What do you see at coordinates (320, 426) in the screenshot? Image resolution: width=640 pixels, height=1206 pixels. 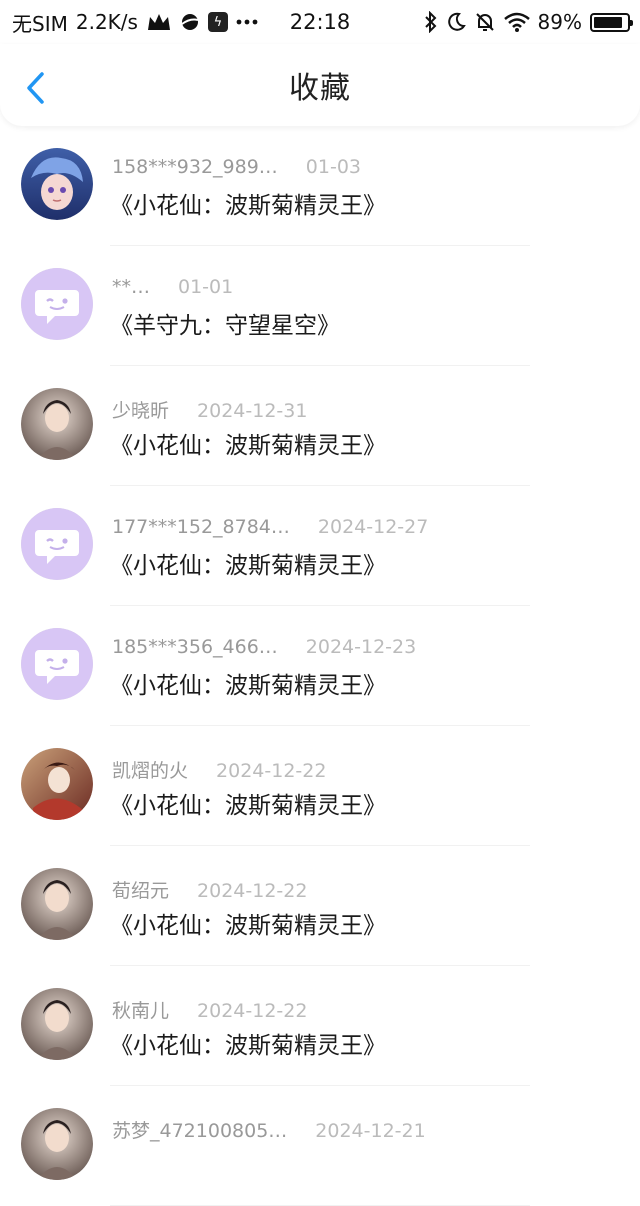 I see `list-item: 少晓昕 2024-12-31 《小花仙：波斯菊精灵王》` at bounding box center [320, 426].